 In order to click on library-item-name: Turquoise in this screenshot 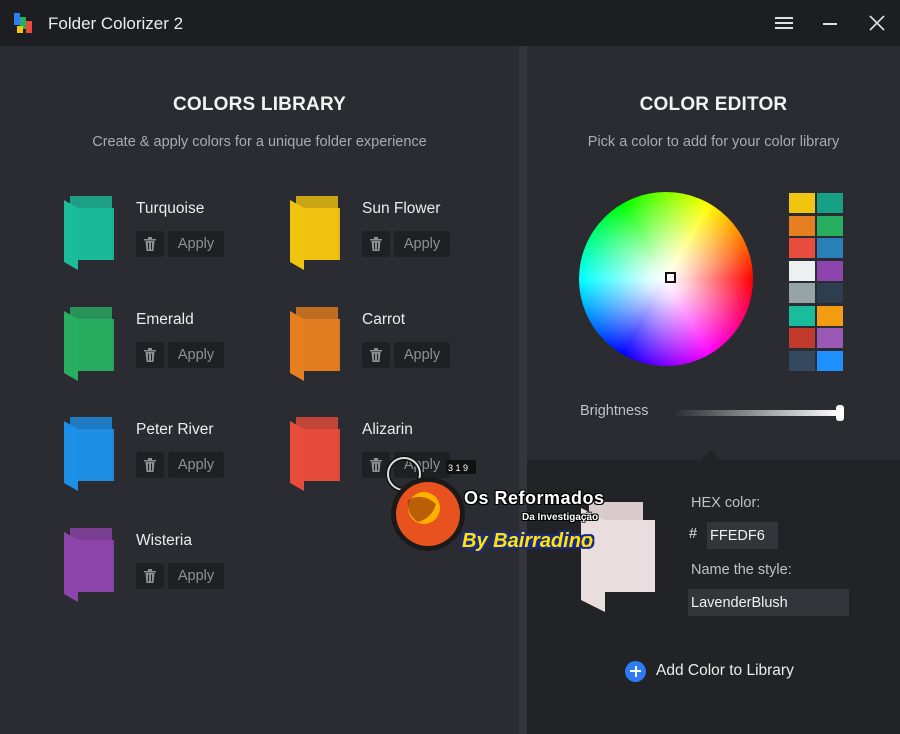, I will do `click(170, 208)`.